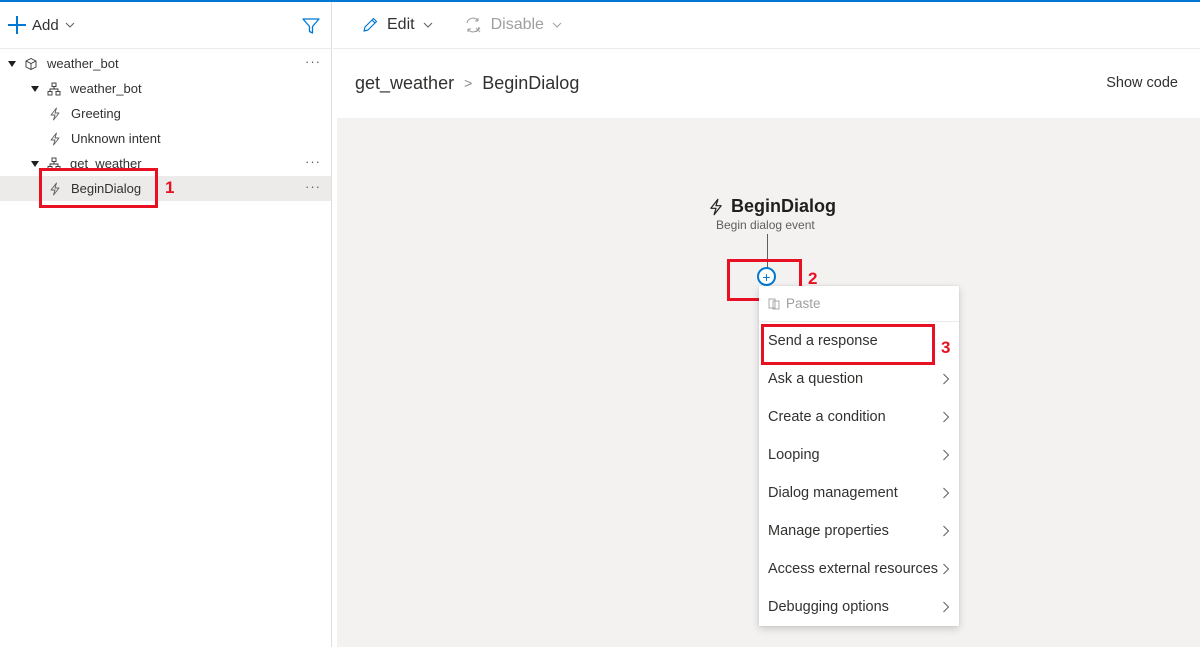  I want to click on disable-label: Disable, so click(517, 24).